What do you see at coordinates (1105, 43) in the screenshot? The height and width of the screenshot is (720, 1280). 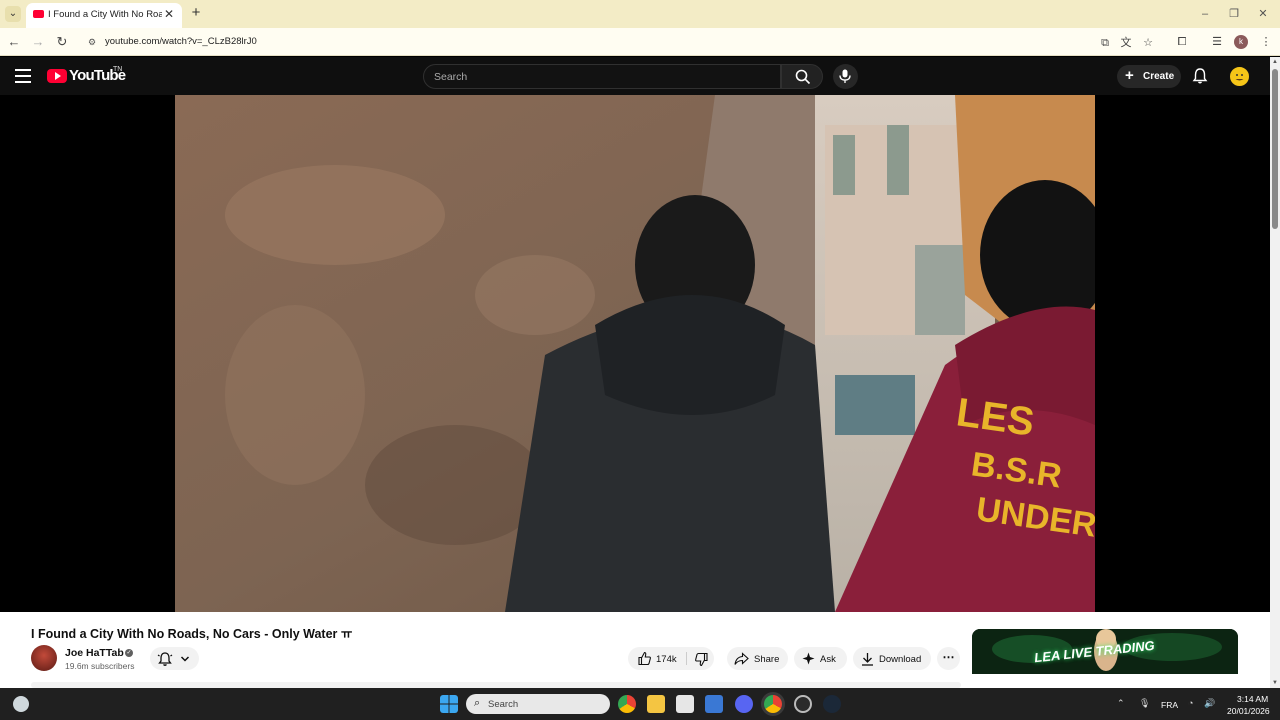 I see `install-app-icon: ⧉` at bounding box center [1105, 43].